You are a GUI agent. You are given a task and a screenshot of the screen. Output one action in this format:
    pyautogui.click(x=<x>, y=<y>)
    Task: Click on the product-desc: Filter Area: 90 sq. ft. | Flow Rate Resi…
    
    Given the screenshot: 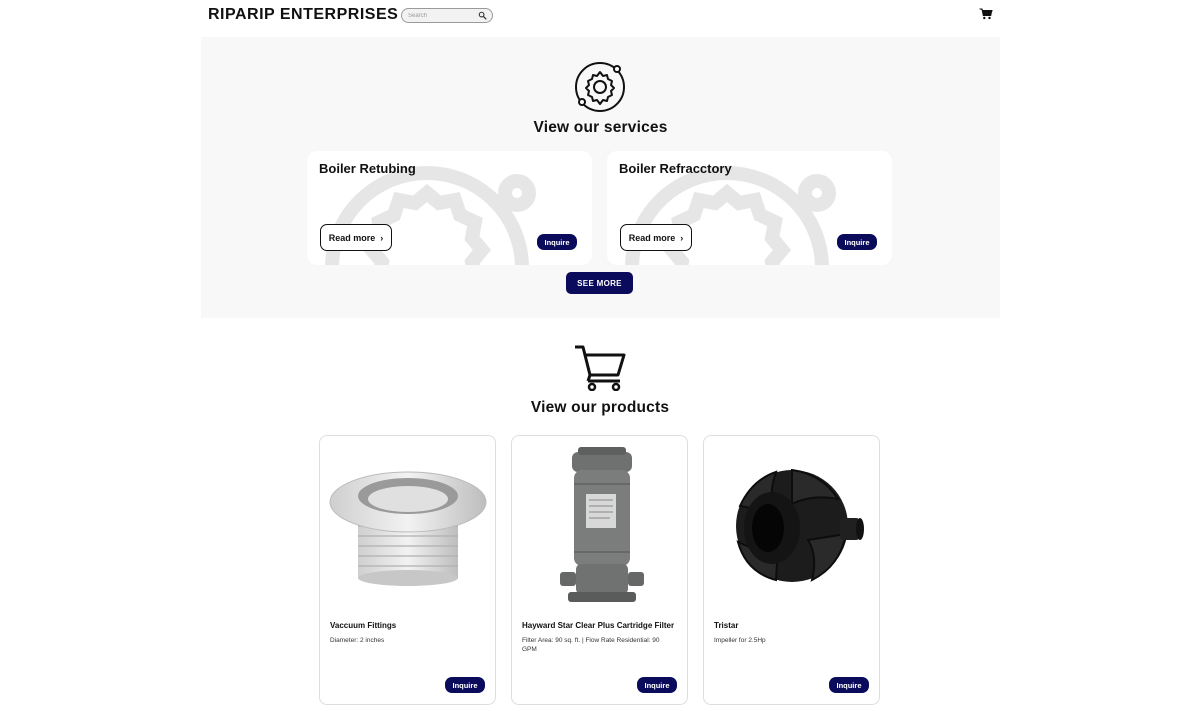 What is the action you would take?
    pyautogui.click(x=591, y=645)
    